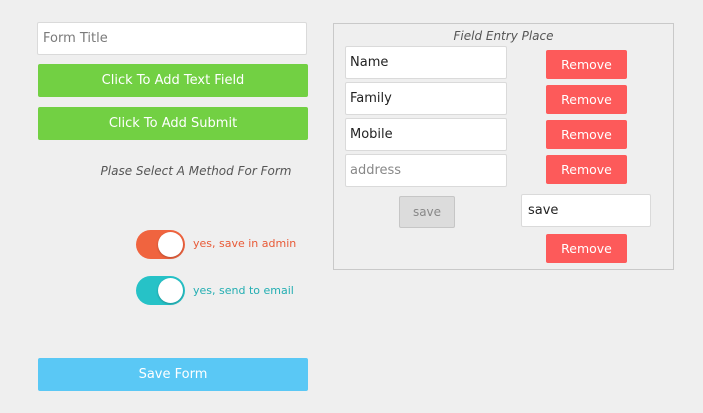 The height and width of the screenshot is (413, 703). What do you see at coordinates (173, 374) in the screenshot?
I see `save-form-button: Save Form` at bounding box center [173, 374].